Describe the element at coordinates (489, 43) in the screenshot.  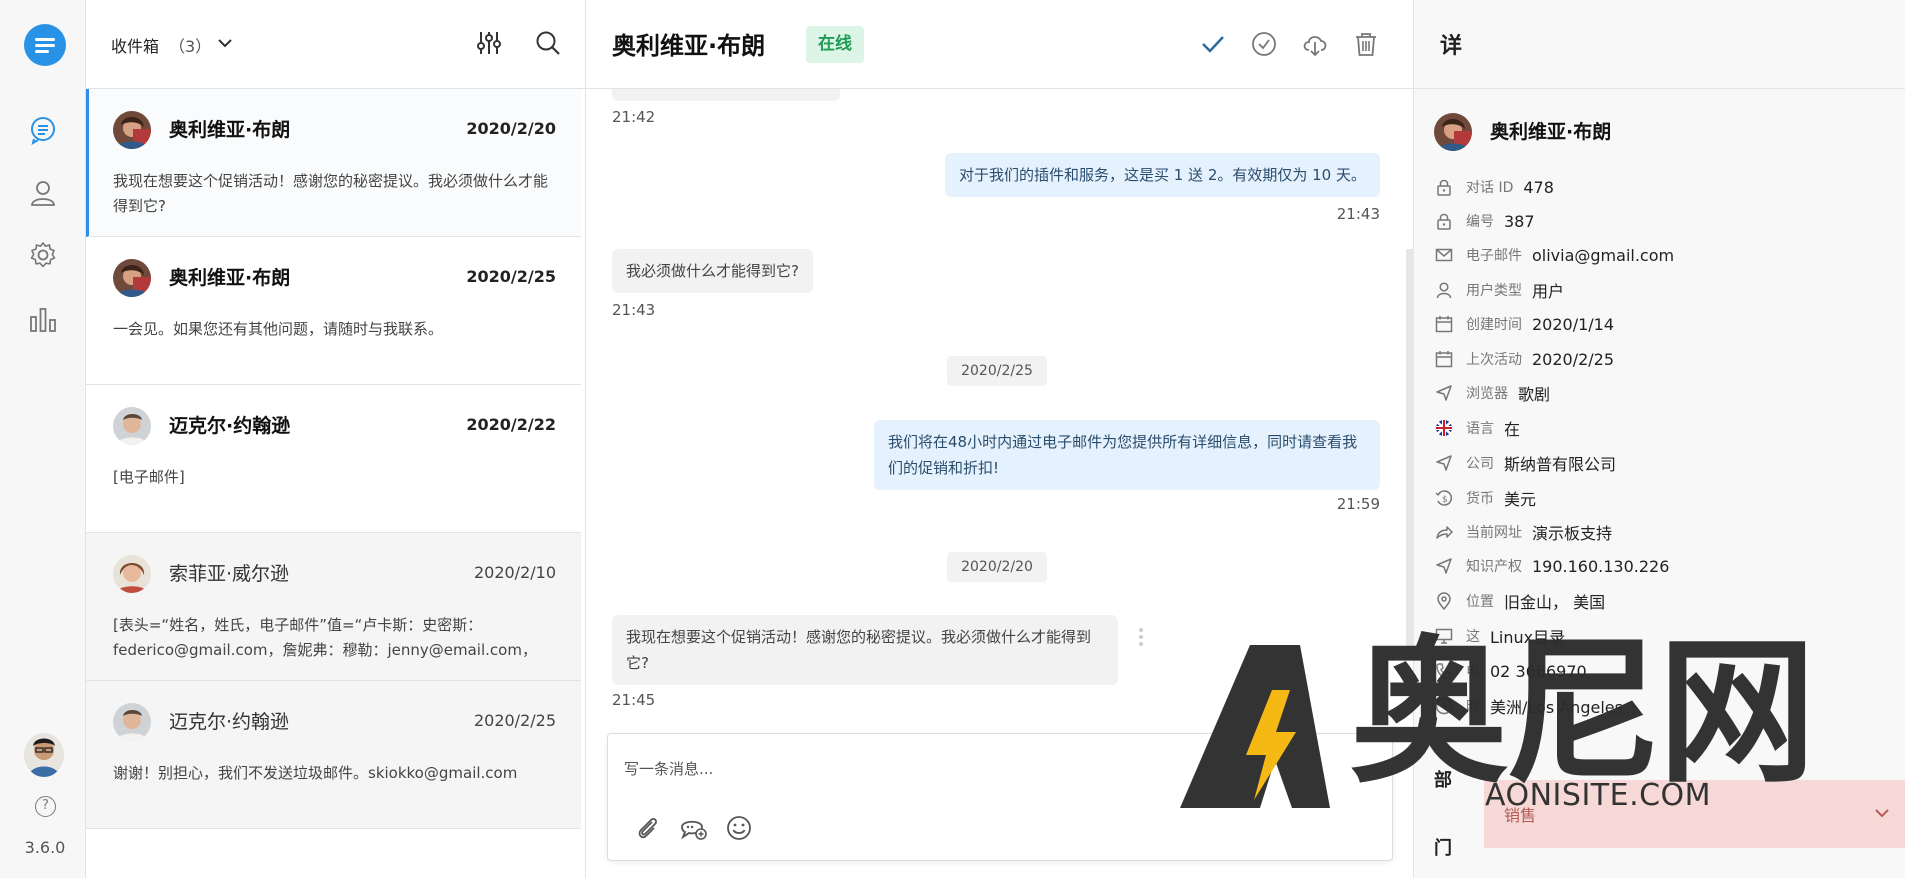
I see `filter-sliders-icon` at that location.